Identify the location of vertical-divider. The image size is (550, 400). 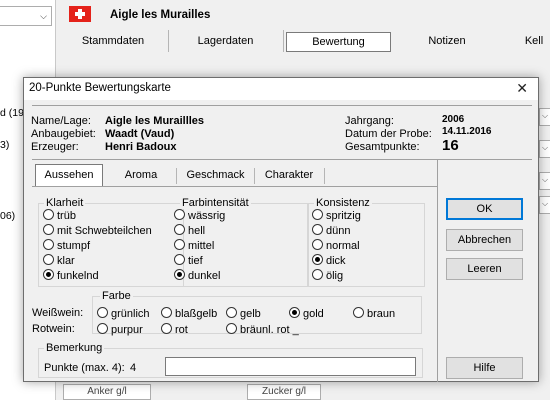
(437, 271).